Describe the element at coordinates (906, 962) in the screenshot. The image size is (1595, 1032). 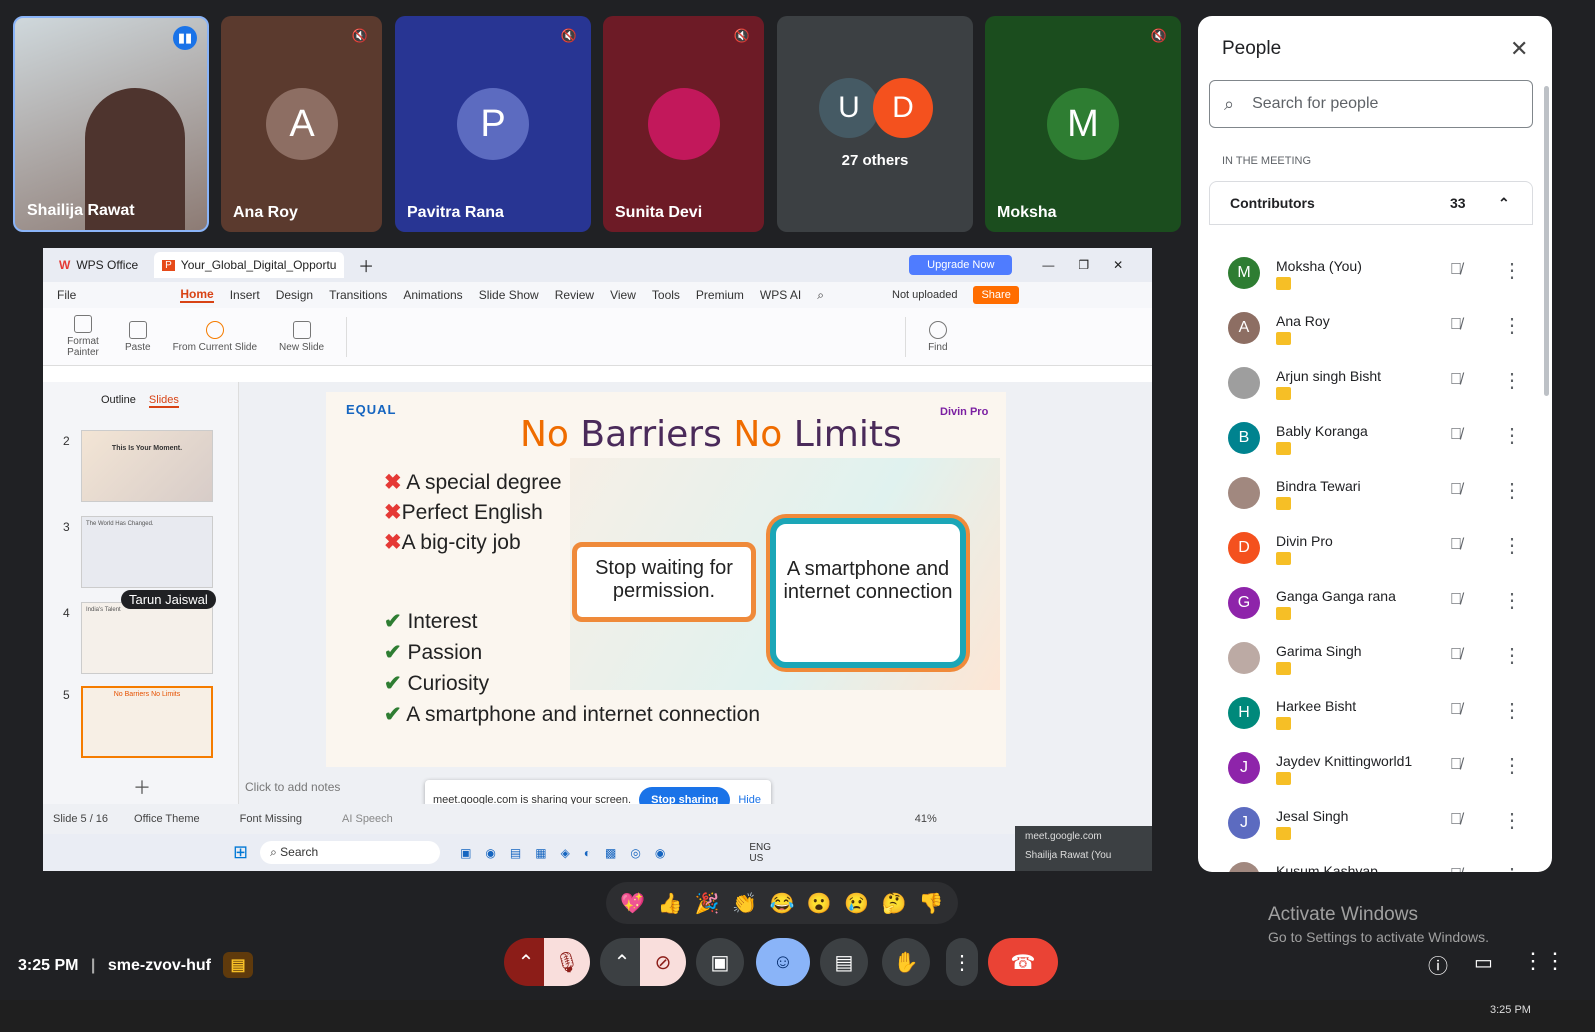
I see `raise-hand-button: ✋` at that location.